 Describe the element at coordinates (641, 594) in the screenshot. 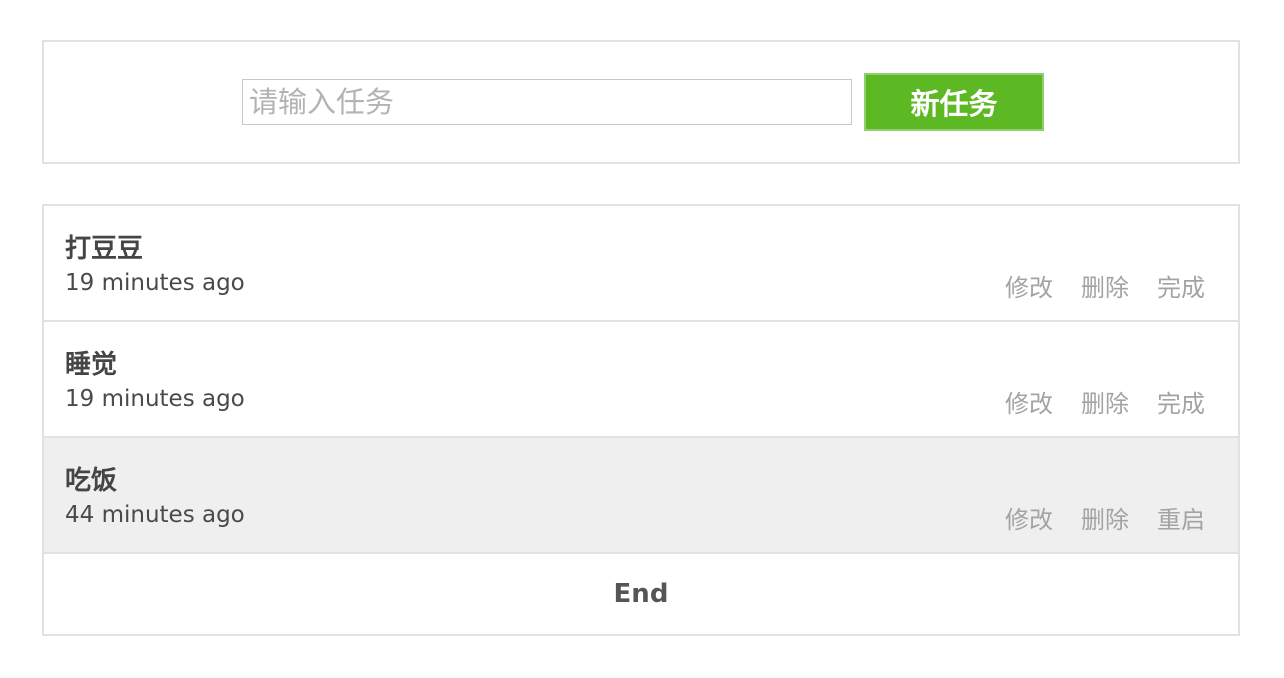

I see `list-end-label: End` at that location.